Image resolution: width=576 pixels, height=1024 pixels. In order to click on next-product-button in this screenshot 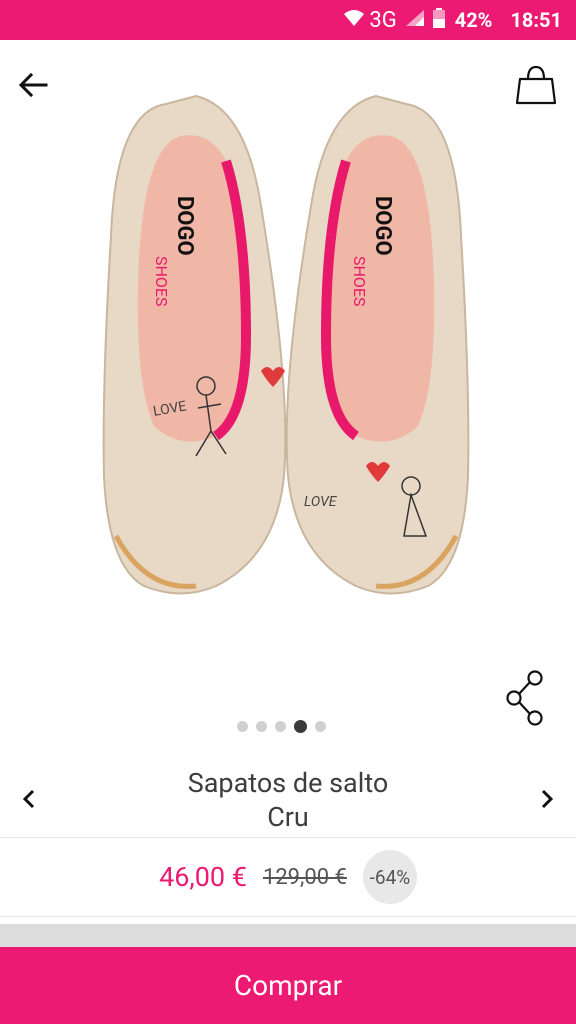, I will do `click(547, 799)`.